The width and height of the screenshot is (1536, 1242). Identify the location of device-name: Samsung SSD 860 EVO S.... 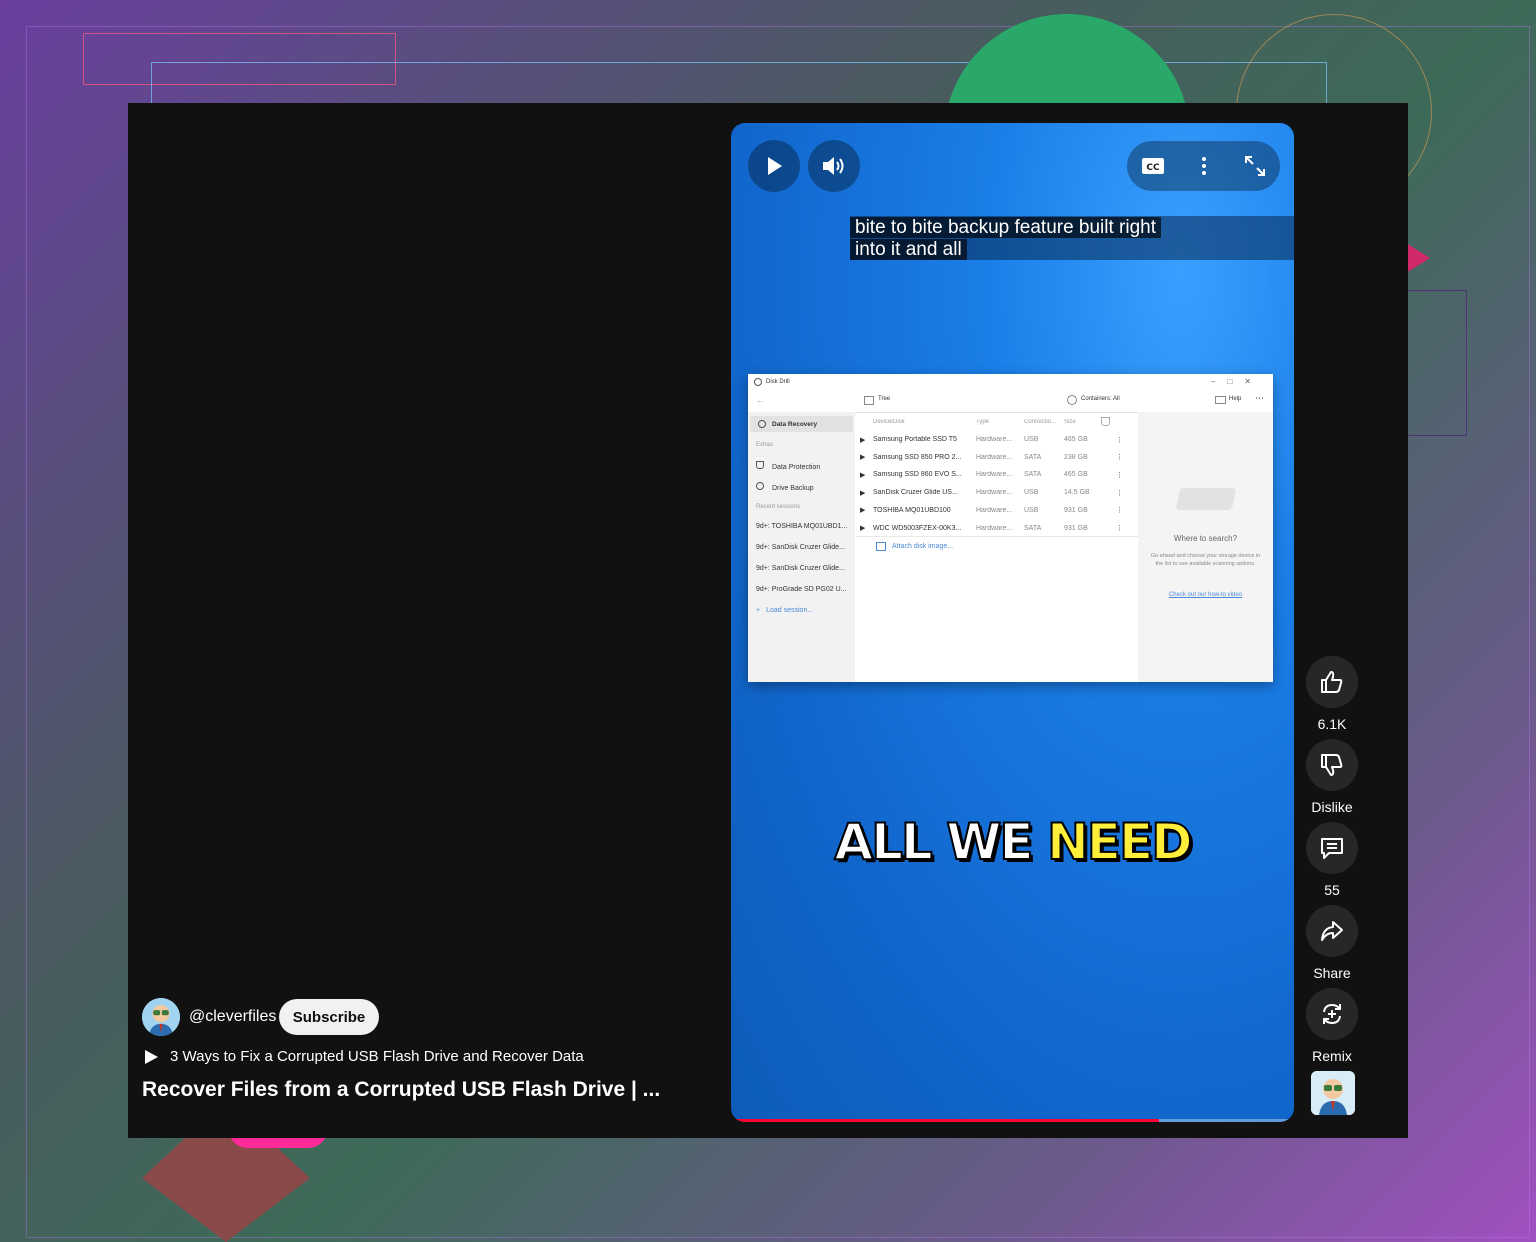
(917, 475).